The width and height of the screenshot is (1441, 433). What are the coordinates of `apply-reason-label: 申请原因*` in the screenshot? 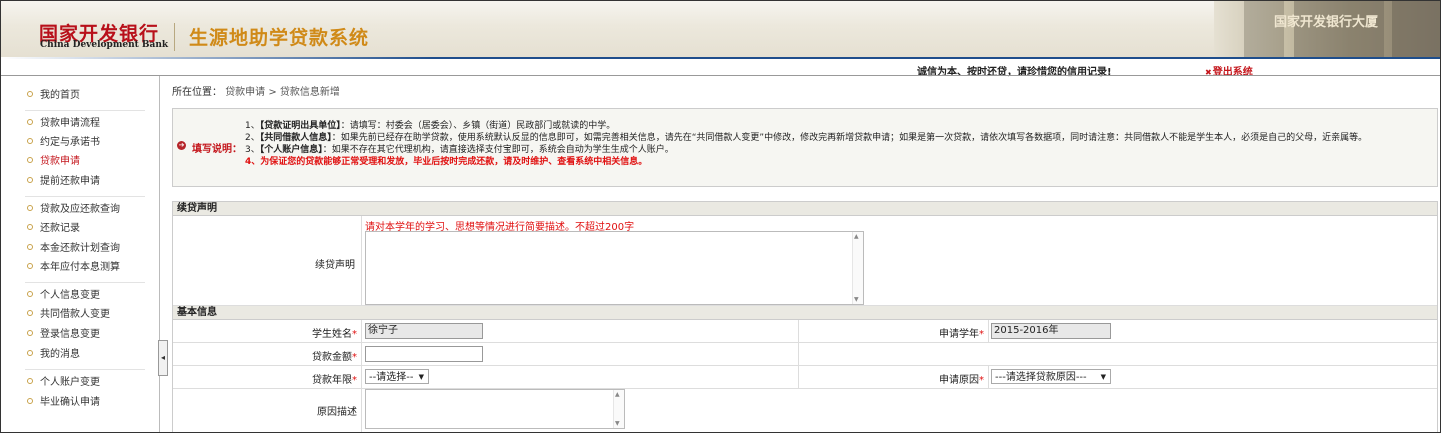 It's located at (961, 380).